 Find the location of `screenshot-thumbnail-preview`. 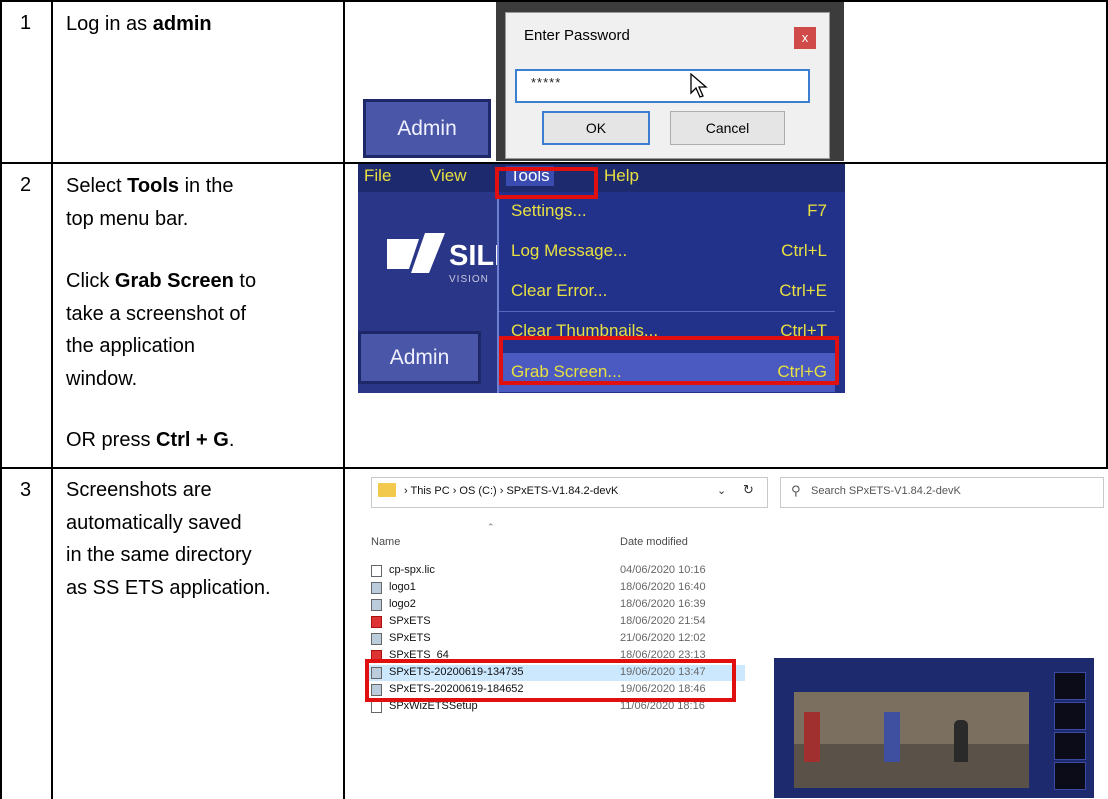

screenshot-thumbnail-preview is located at coordinates (934, 728).